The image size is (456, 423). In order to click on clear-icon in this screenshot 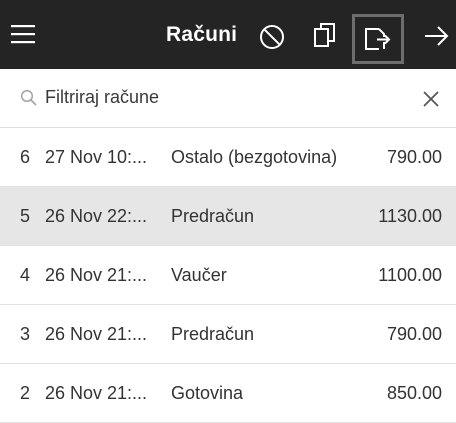, I will do `click(431, 99)`.